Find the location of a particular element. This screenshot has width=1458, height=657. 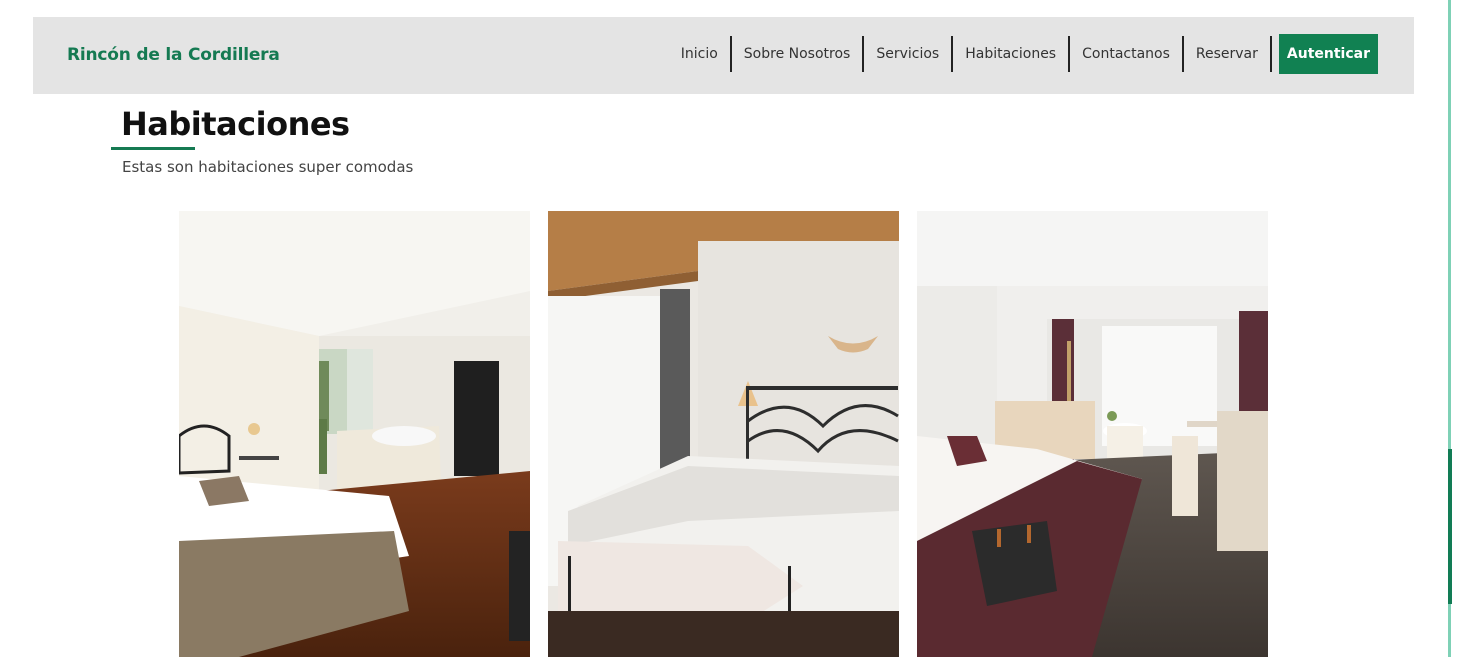

nav-link-sobre-nosotros: Sobre Nosotros is located at coordinates (797, 54).